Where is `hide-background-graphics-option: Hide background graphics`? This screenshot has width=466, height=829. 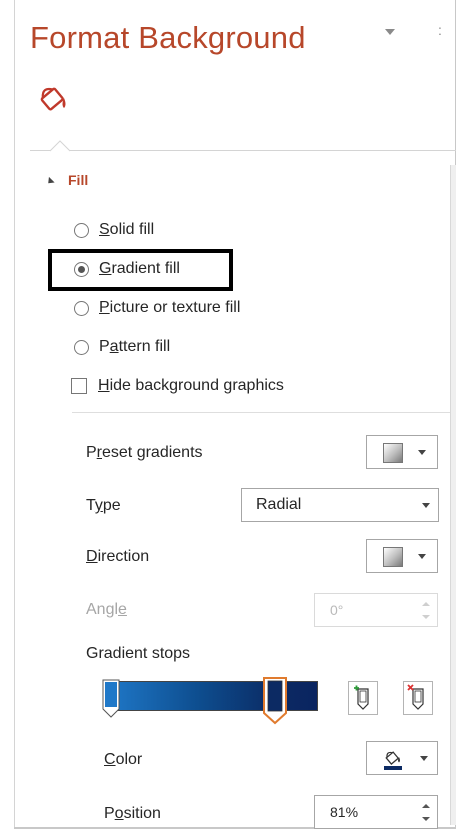 hide-background-graphics-option: Hide background graphics is located at coordinates (177, 386).